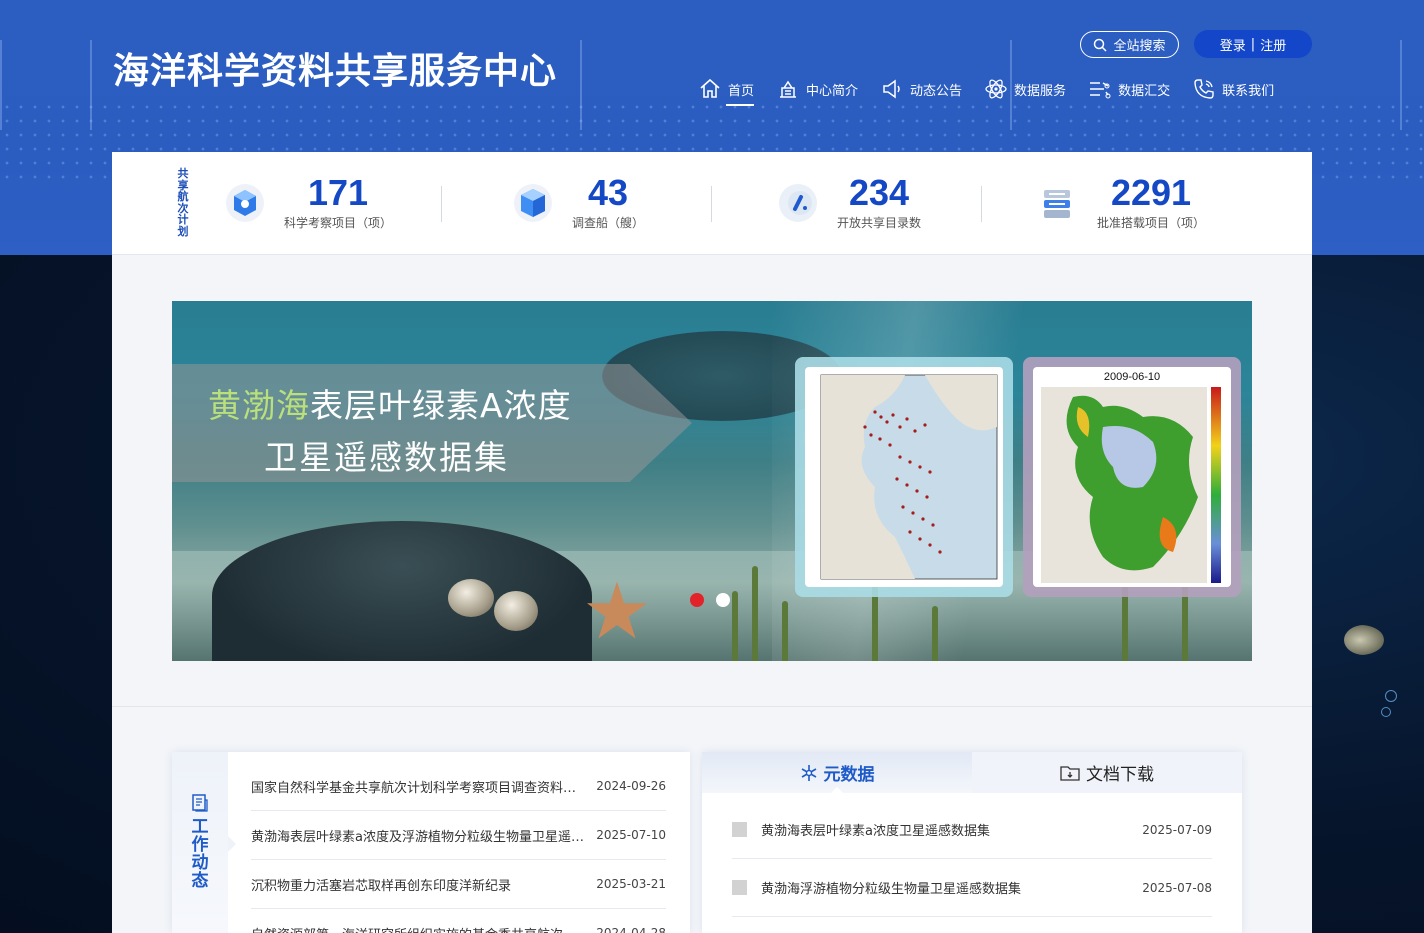 This screenshot has width=1424, height=933. Describe the element at coordinates (875, 831) in the screenshot. I see `item-title: 黄渤海表层叶绿素a浓度卫星遥感数据集` at that location.